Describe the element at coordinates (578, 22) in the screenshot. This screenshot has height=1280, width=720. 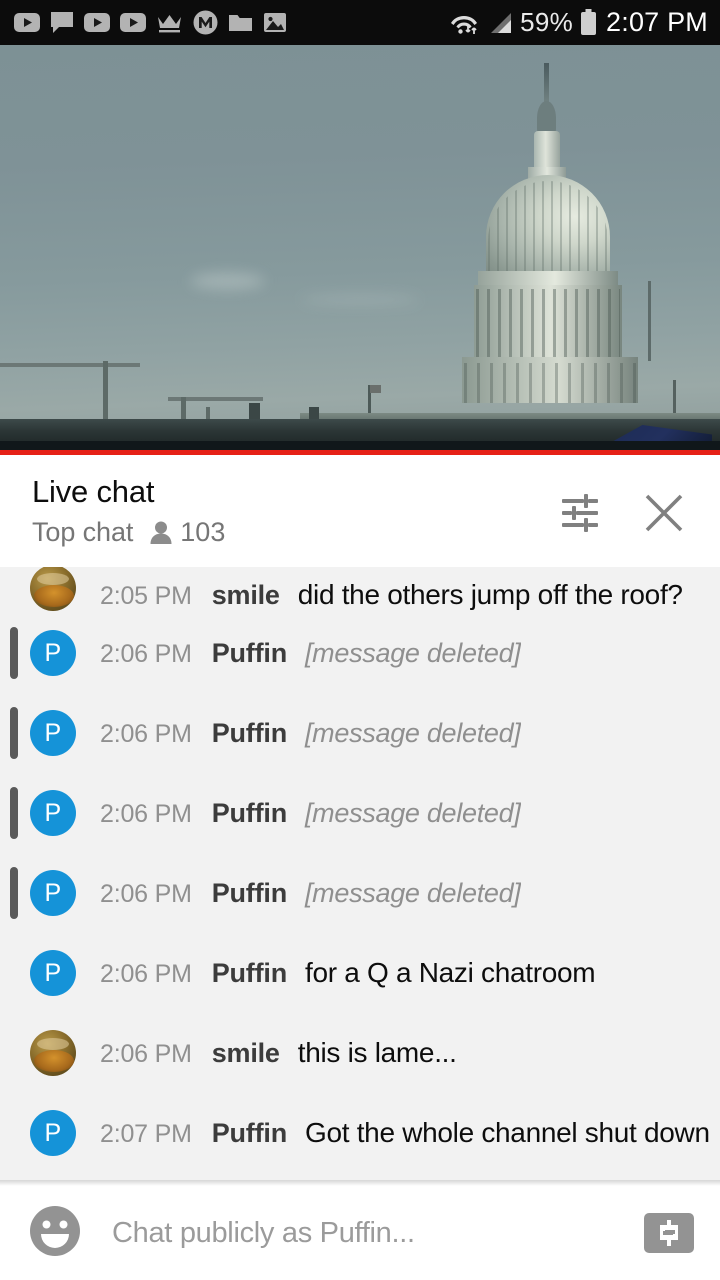
I see `status-bar-system-icons: 59% 2:07 PM` at that location.